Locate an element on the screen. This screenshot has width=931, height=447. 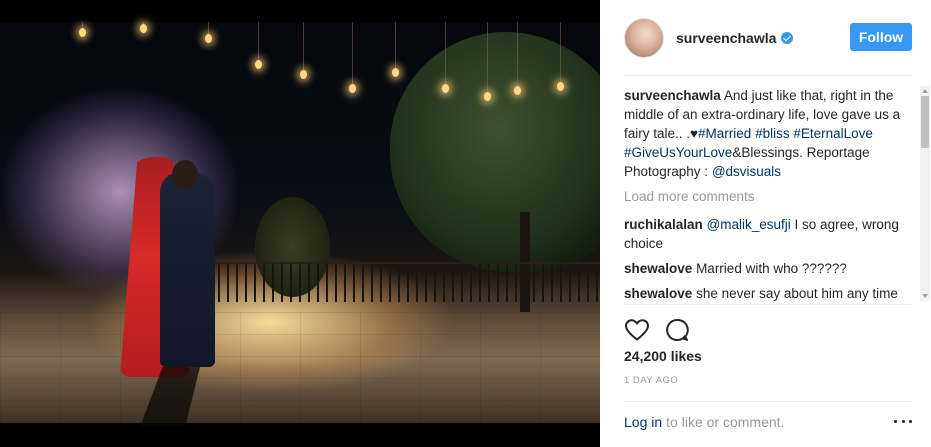
comment-username: ruchikalalan is located at coordinates (663, 224).